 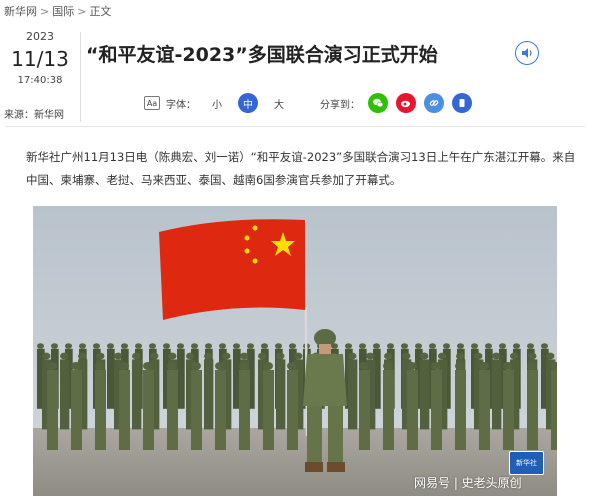 What do you see at coordinates (20, 11) in the screenshot?
I see `breadcrumb-home: 新华网` at bounding box center [20, 11].